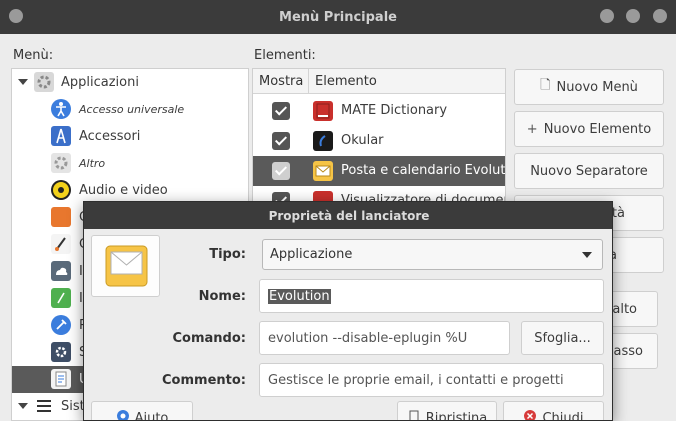 The height and width of the screenshot is (421, 676). I want to click on tree-item-label: Accessori, so click(110, 136).